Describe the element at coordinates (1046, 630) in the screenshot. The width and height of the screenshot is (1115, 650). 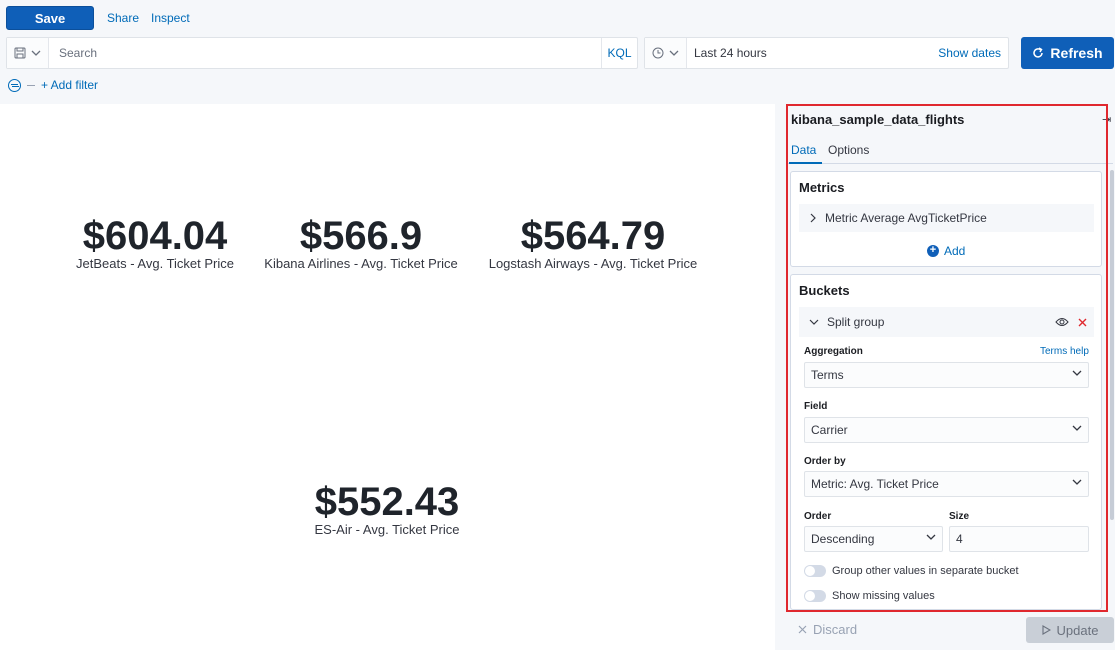
I see `play-icon` at that location.